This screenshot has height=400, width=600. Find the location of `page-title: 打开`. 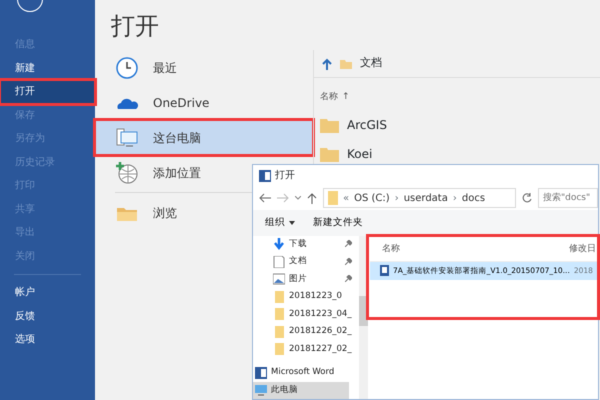

page-title: 打开 is located at coordinates (135, 26).